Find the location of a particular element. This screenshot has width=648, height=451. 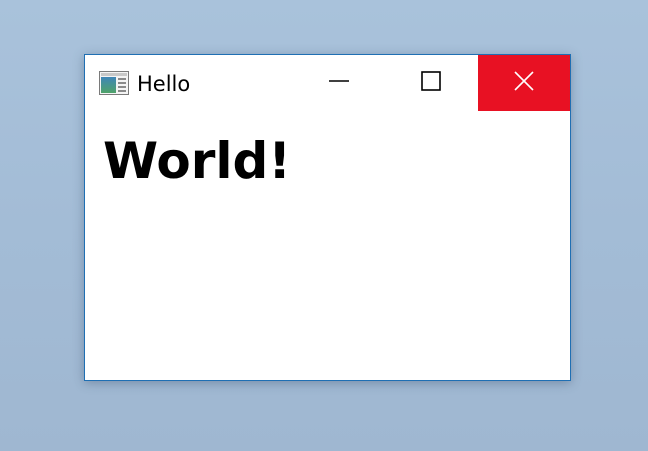

minimize-button is located at coordinates (339, 83).